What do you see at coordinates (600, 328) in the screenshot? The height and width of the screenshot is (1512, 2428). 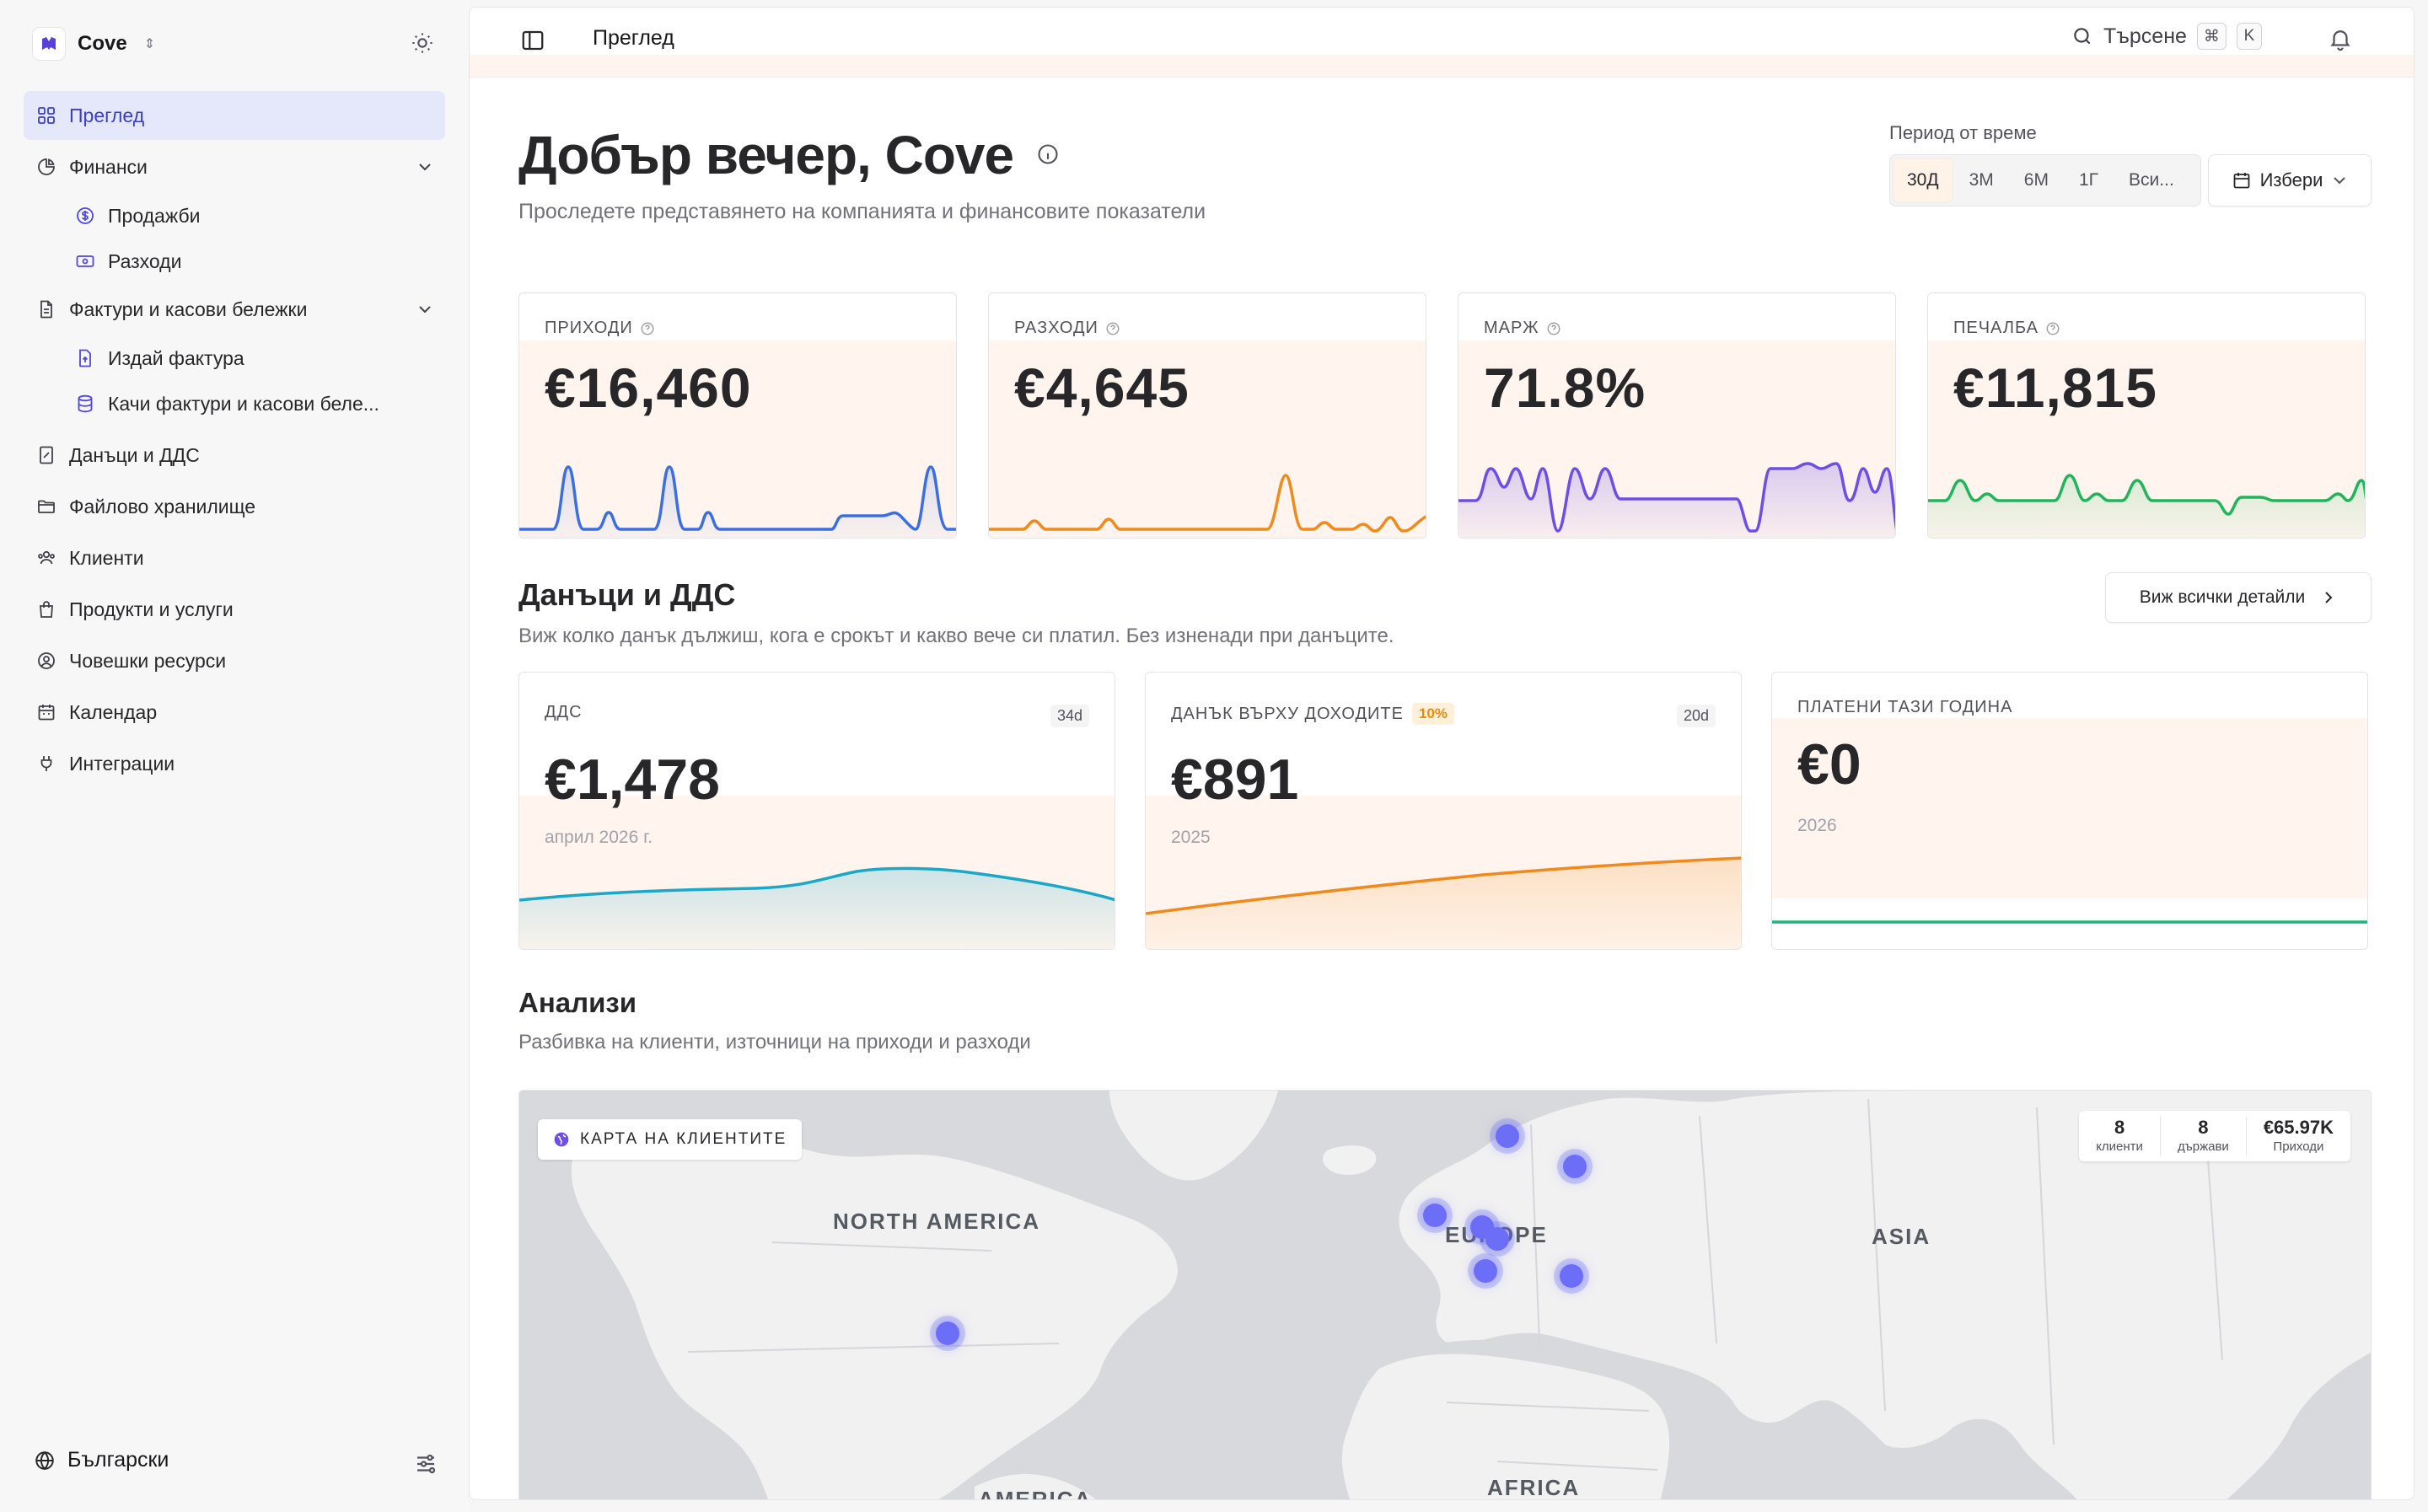 I see `kpi-label: ПРИХОДИ` at bounding box center [600, 328].